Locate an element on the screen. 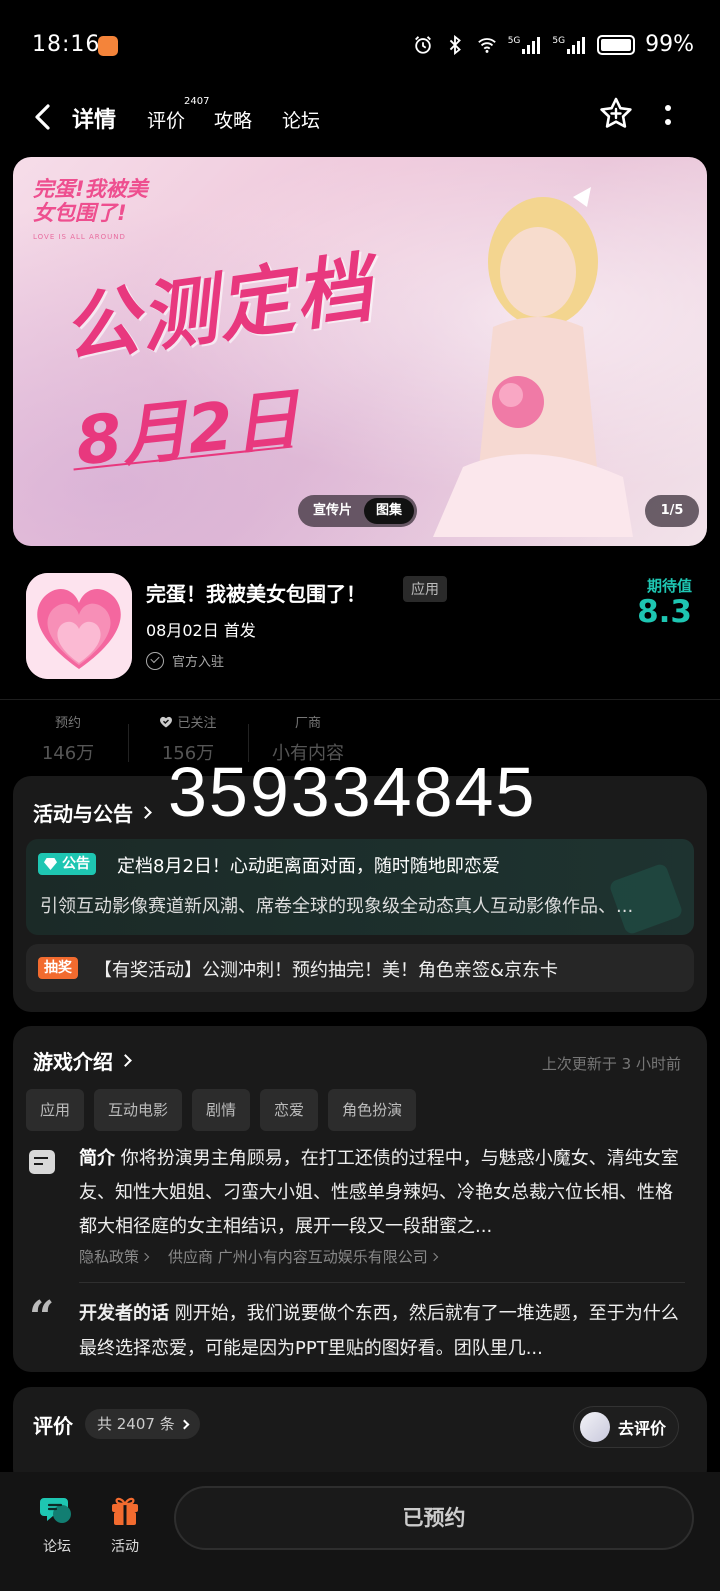 The height and width of the screenshot is (1591, 720). banner-game-logo: 完蛋!我被美女包围了! LOVE IS ALL AROUND is located at coordinates (98, 213).